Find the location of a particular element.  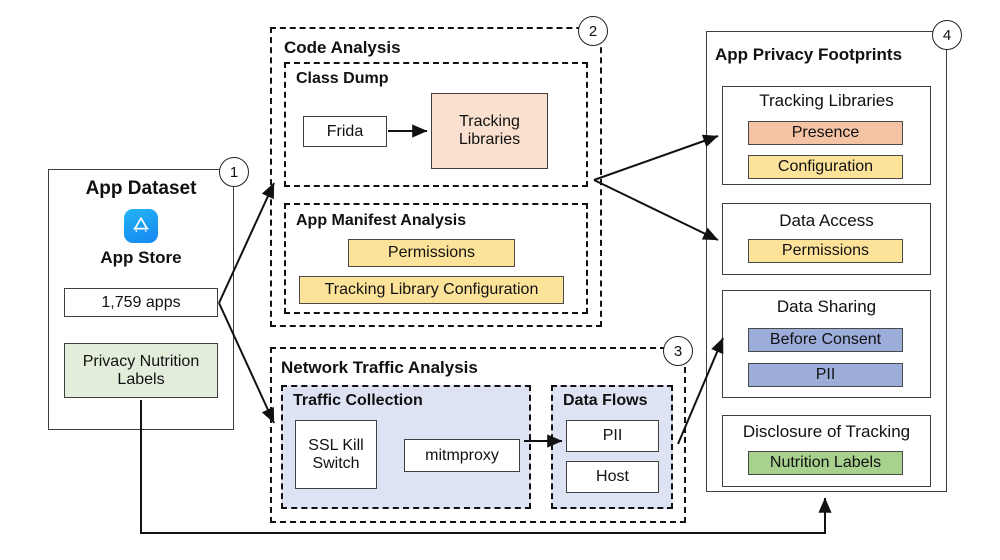

permissions-pill: Permissions is located at coordinates (431, 253).